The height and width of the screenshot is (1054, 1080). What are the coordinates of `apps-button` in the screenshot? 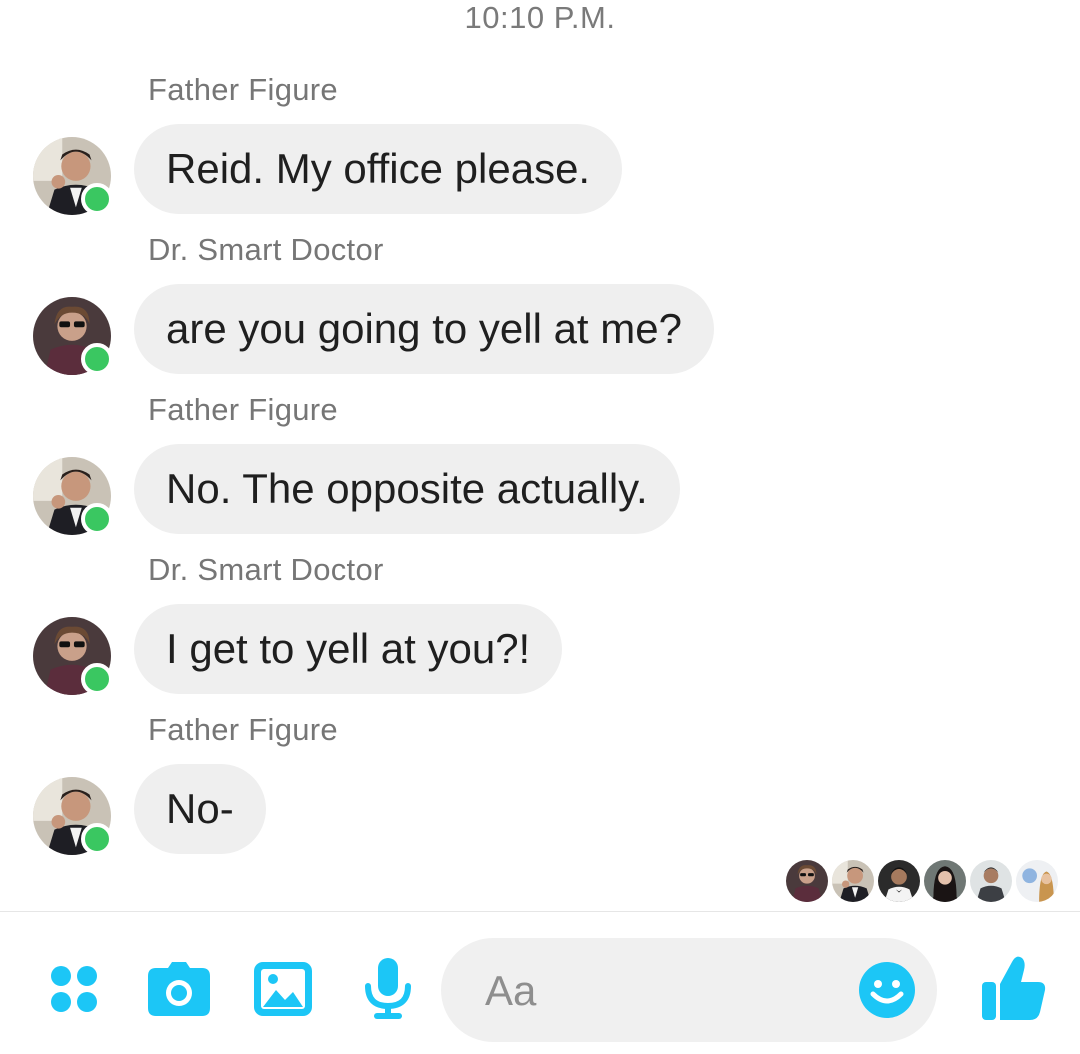 It's located at (74, 989).